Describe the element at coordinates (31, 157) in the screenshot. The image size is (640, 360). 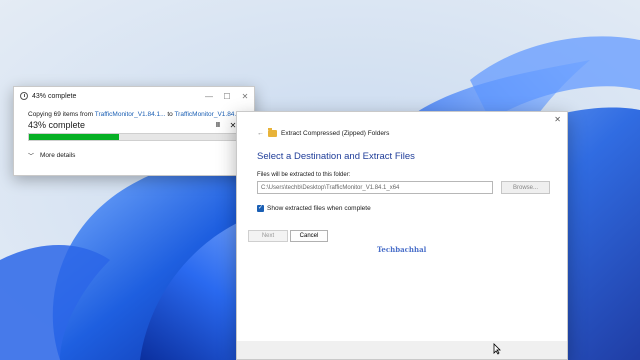
I see `chevron-down-icon: ﹀` at that location.